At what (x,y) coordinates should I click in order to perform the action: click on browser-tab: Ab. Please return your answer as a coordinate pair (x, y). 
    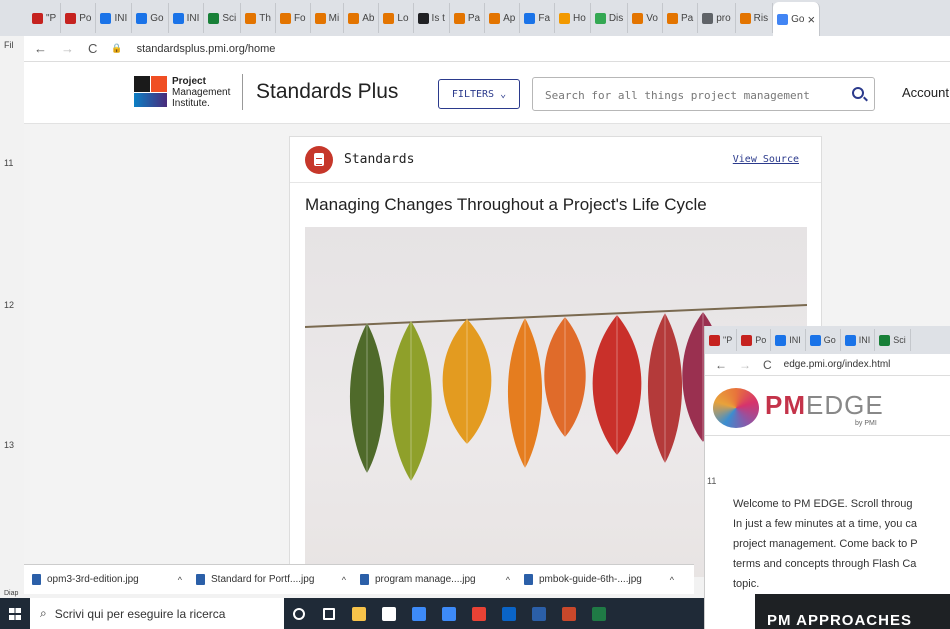
    Looking at the image, I should click on (362, 18).